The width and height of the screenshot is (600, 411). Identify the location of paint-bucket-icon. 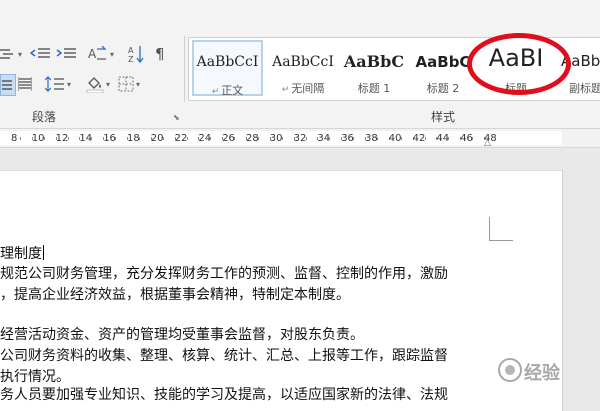
(95, 84).